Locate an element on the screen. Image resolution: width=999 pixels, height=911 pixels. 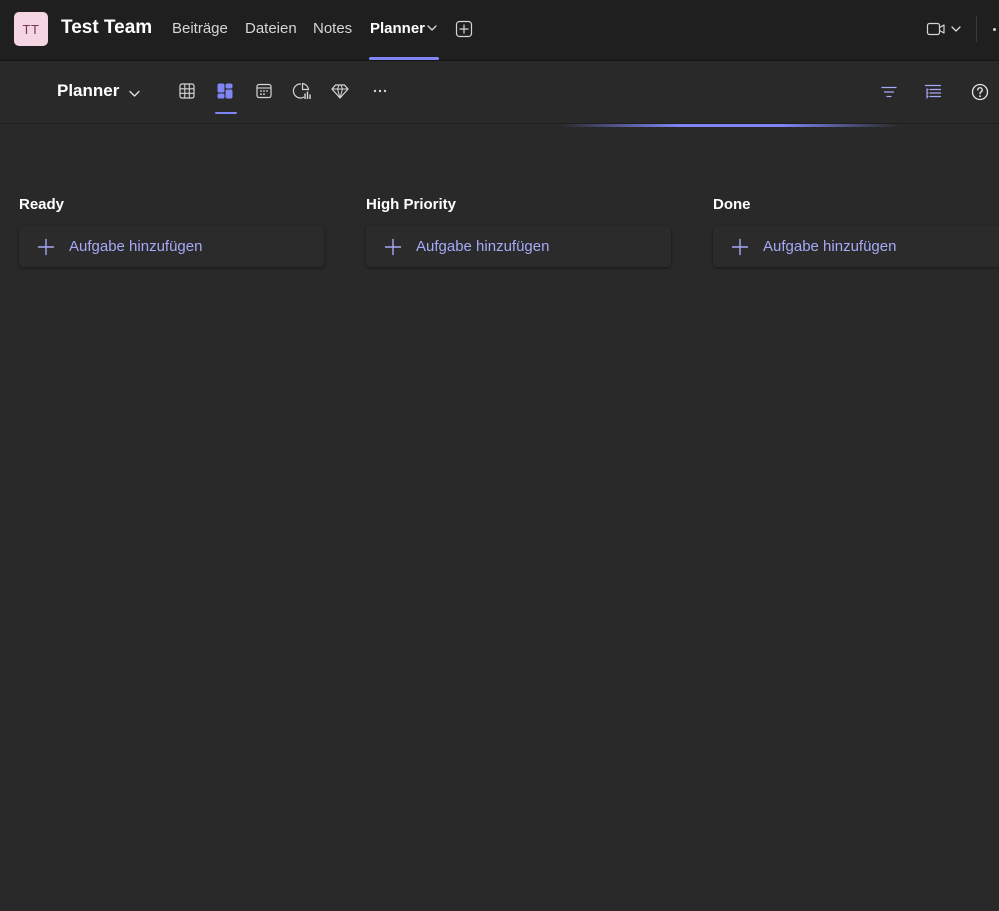
premium-diamond-icon is located at coordinates (340, 91).